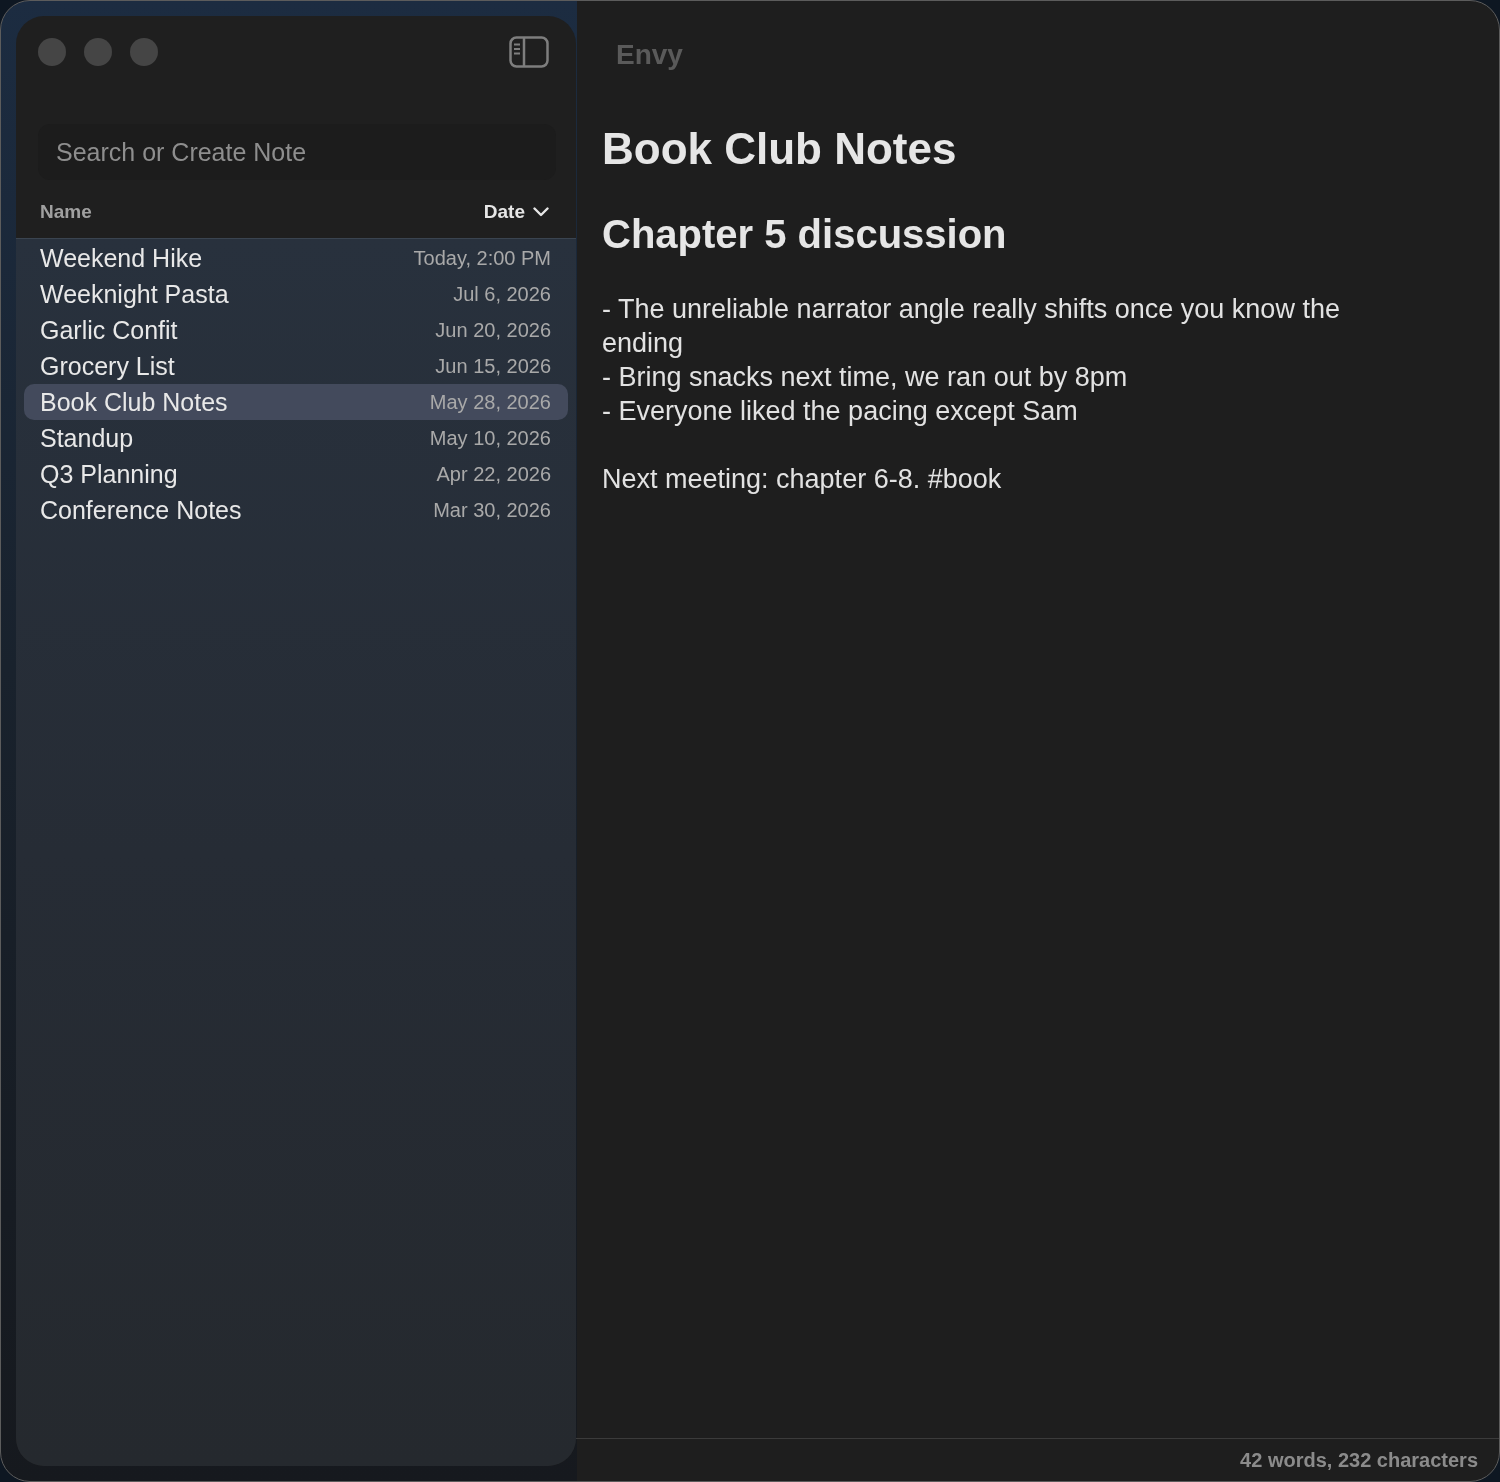 The width and height of the screenshot is (1500, 1482). Describe the element at coordinates (541, 212) in the screenshot. I see `chevron-down-icon` at that location.